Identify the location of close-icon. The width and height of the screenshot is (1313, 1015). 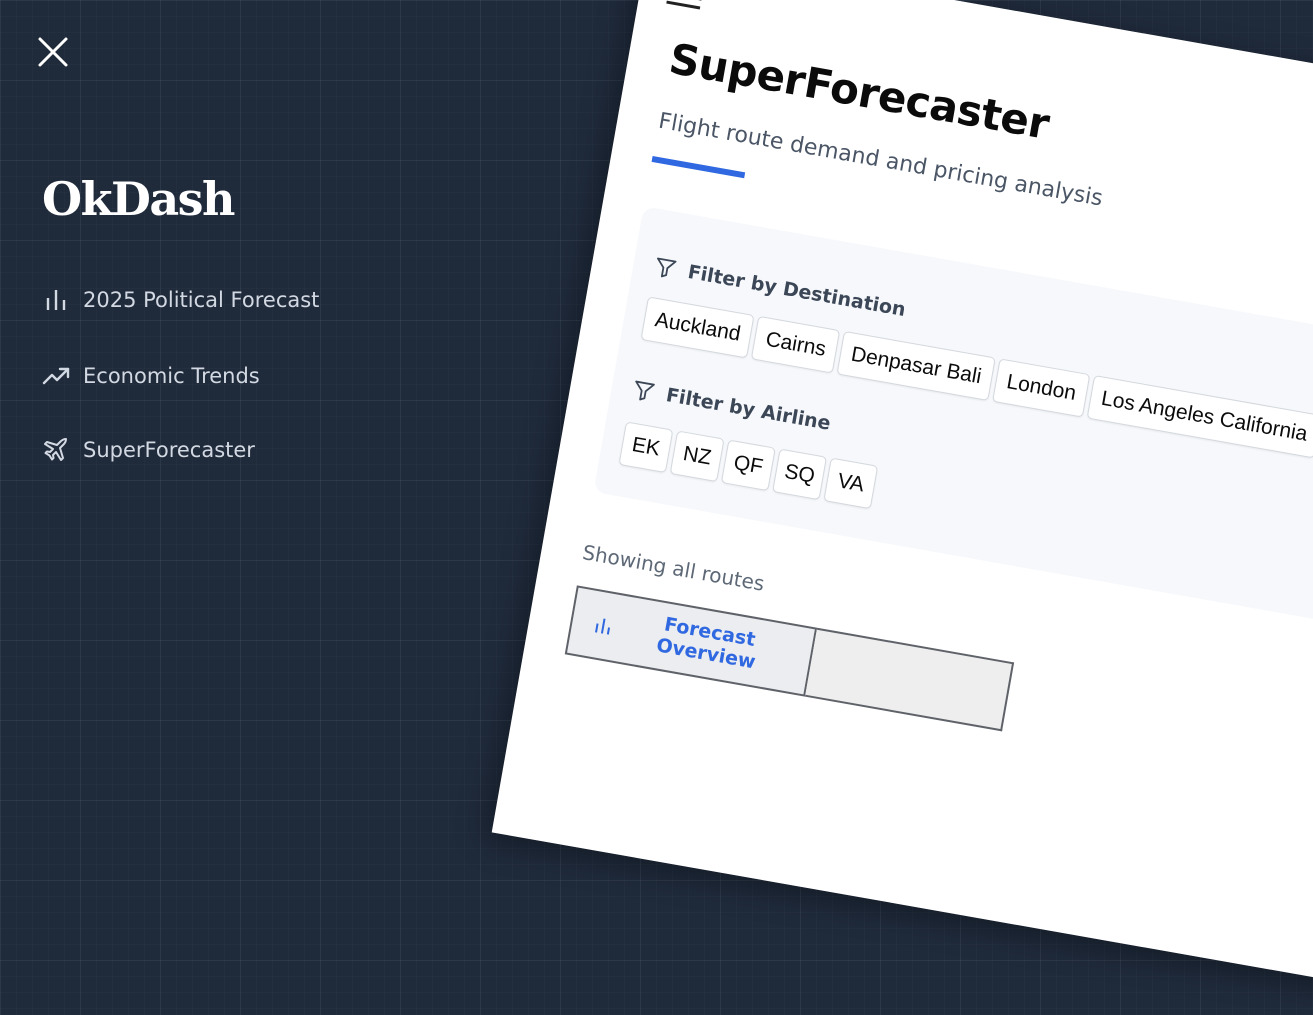
(53, 52).